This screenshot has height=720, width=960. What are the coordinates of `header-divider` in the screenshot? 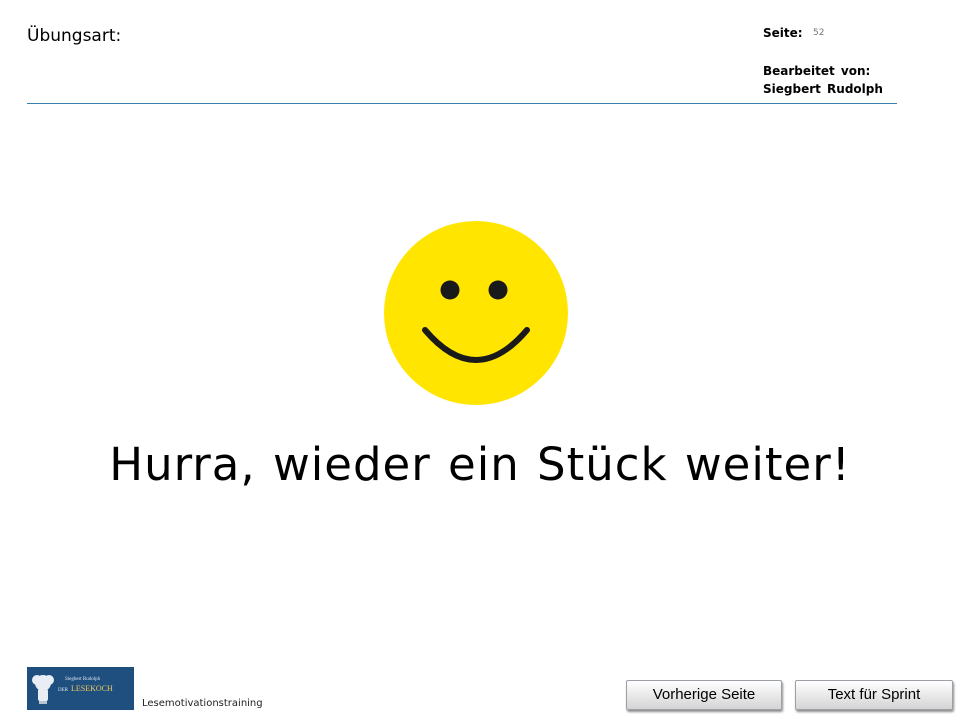 It's located at (462, 103).